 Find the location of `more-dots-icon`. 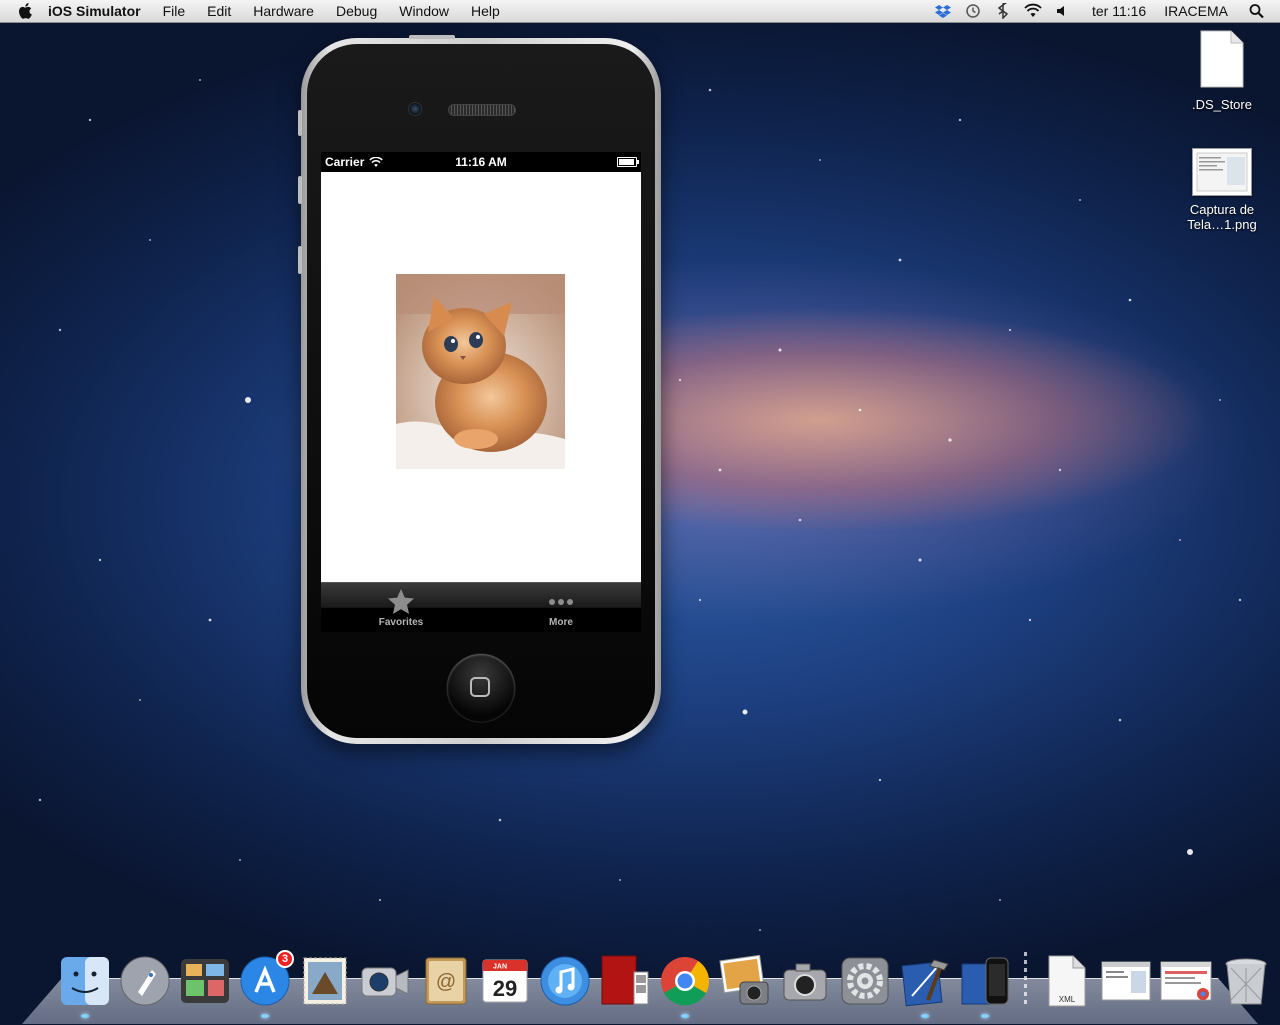

more-dots-icon is located at coordinates (561, 602).